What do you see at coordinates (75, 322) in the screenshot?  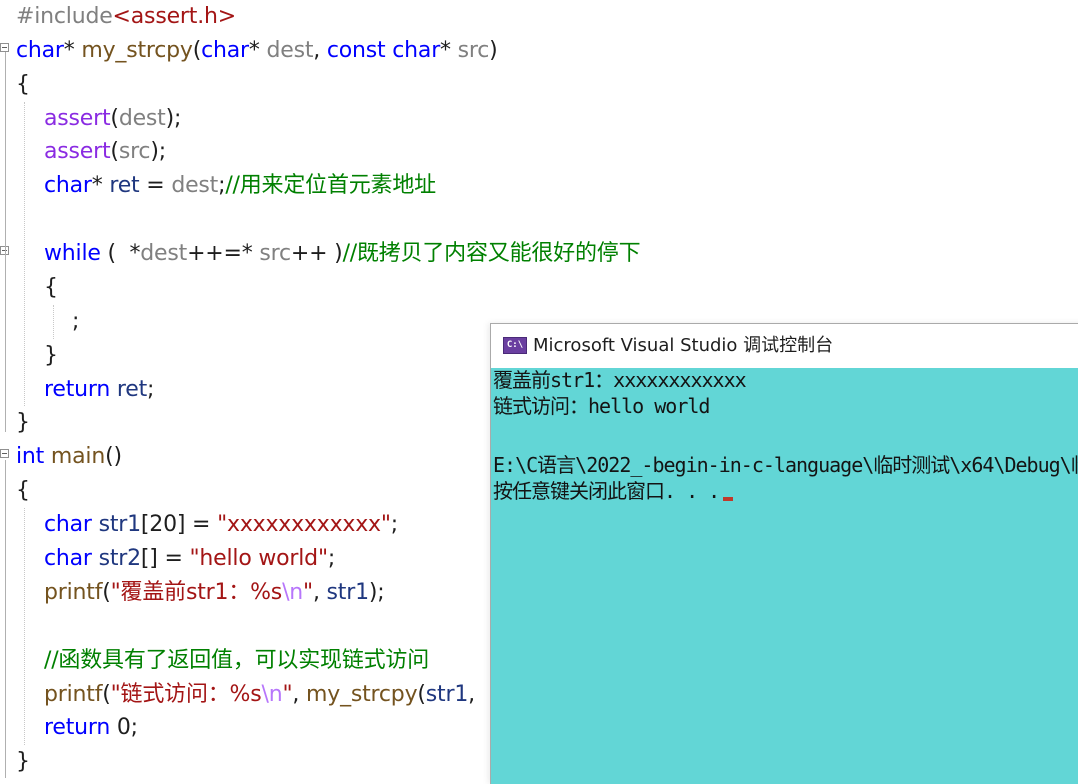 I see `code-line-text: ;` at bounding box center [75, 322].